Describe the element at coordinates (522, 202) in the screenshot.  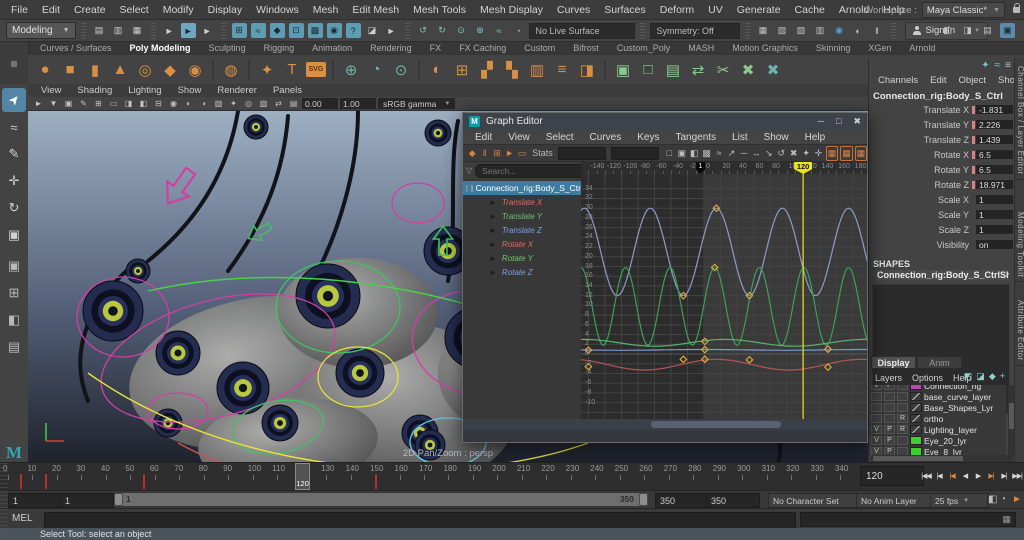
I see `tree-channel-translate-x: ► Translate X` at that location.